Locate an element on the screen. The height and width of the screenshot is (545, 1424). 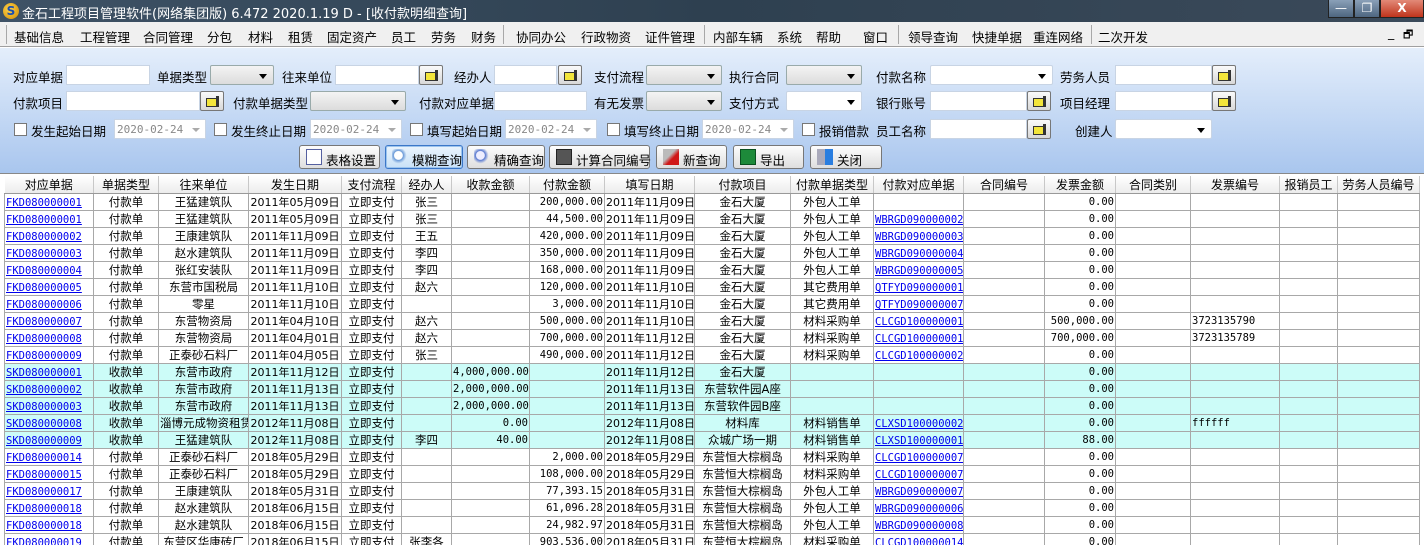
ywfp-select is located at coordinates (684, 101).